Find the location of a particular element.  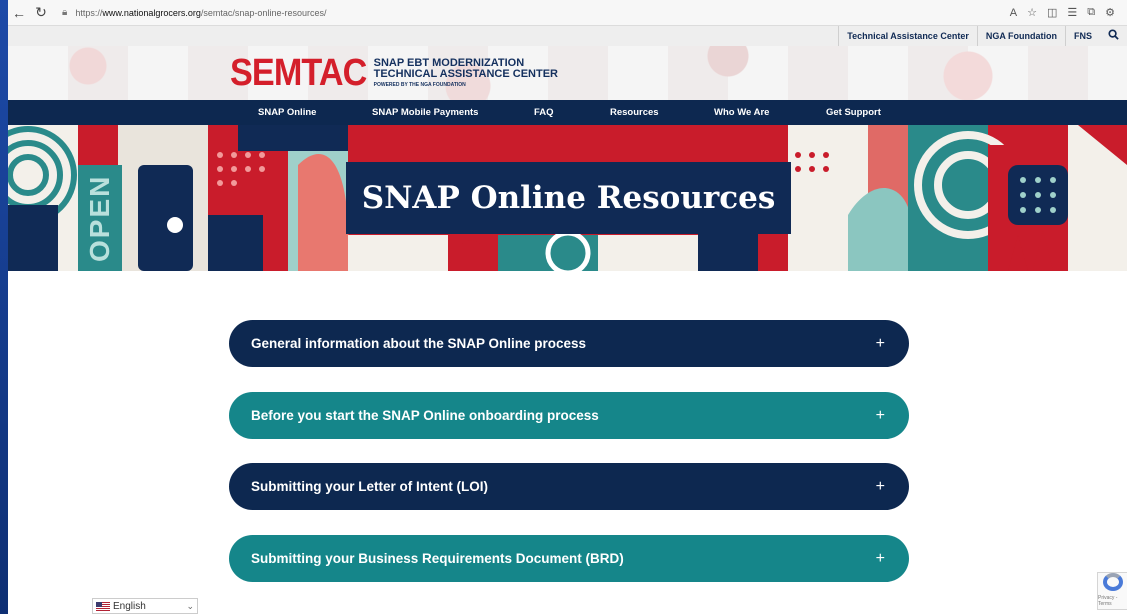

refresh-icon: ↻ is located at coordinates (41, 13).